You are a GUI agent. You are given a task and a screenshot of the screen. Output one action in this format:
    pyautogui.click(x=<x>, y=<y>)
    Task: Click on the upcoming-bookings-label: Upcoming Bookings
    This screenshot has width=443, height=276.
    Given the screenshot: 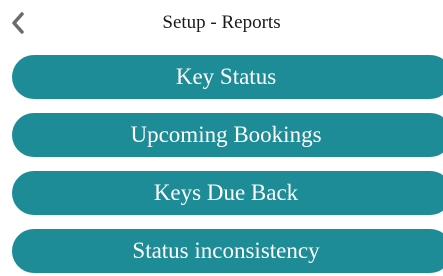 What is the action you would take?
    pyautogui.click(x=226, y=134)
    